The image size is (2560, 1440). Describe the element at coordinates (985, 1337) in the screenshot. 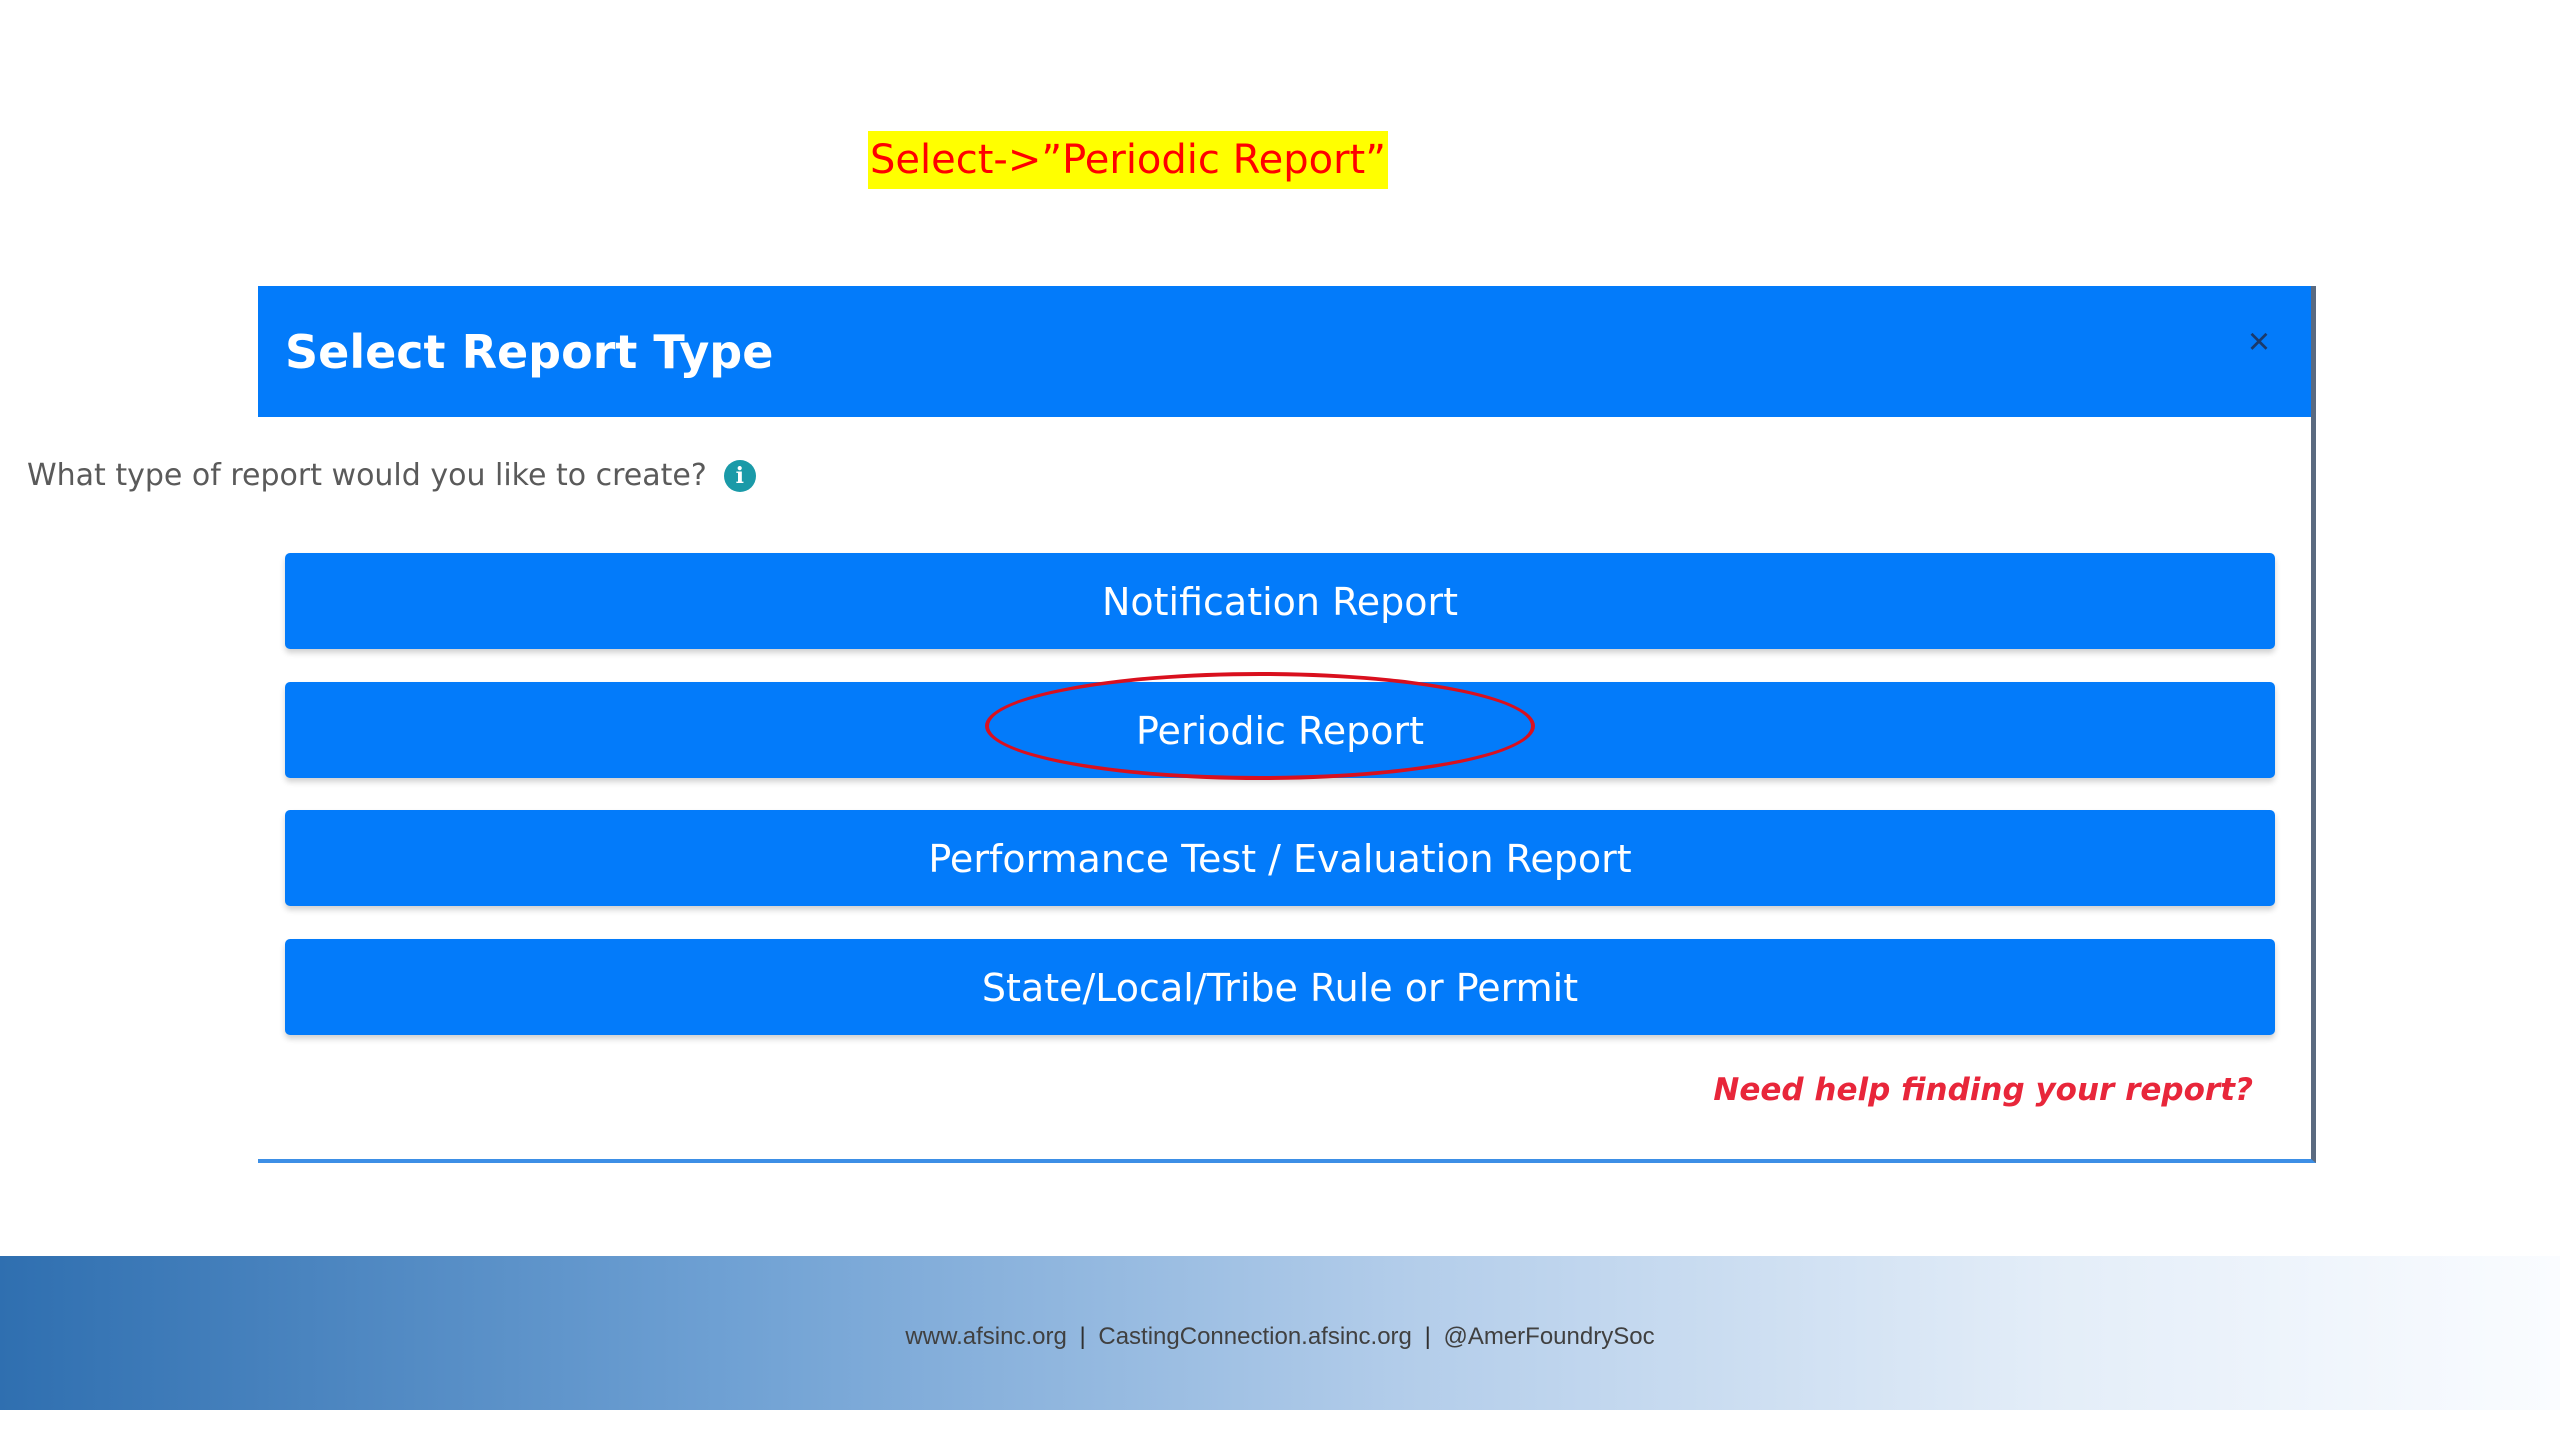

I see `footer-site-link: www.afsinc.org` at that location.